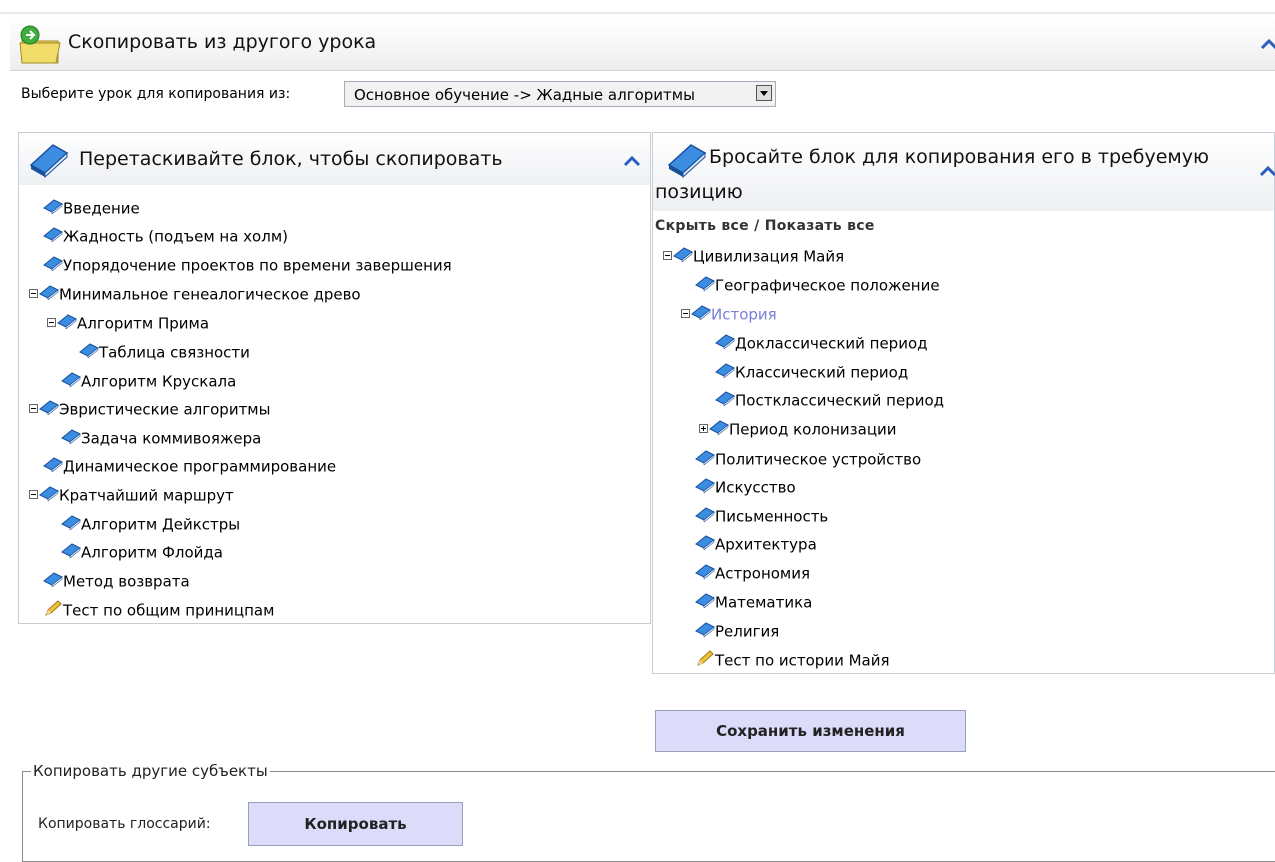 This screenshot has width=1275, height=862. I want to click on tree-item: Динамическое программирование, so click(189, 466).